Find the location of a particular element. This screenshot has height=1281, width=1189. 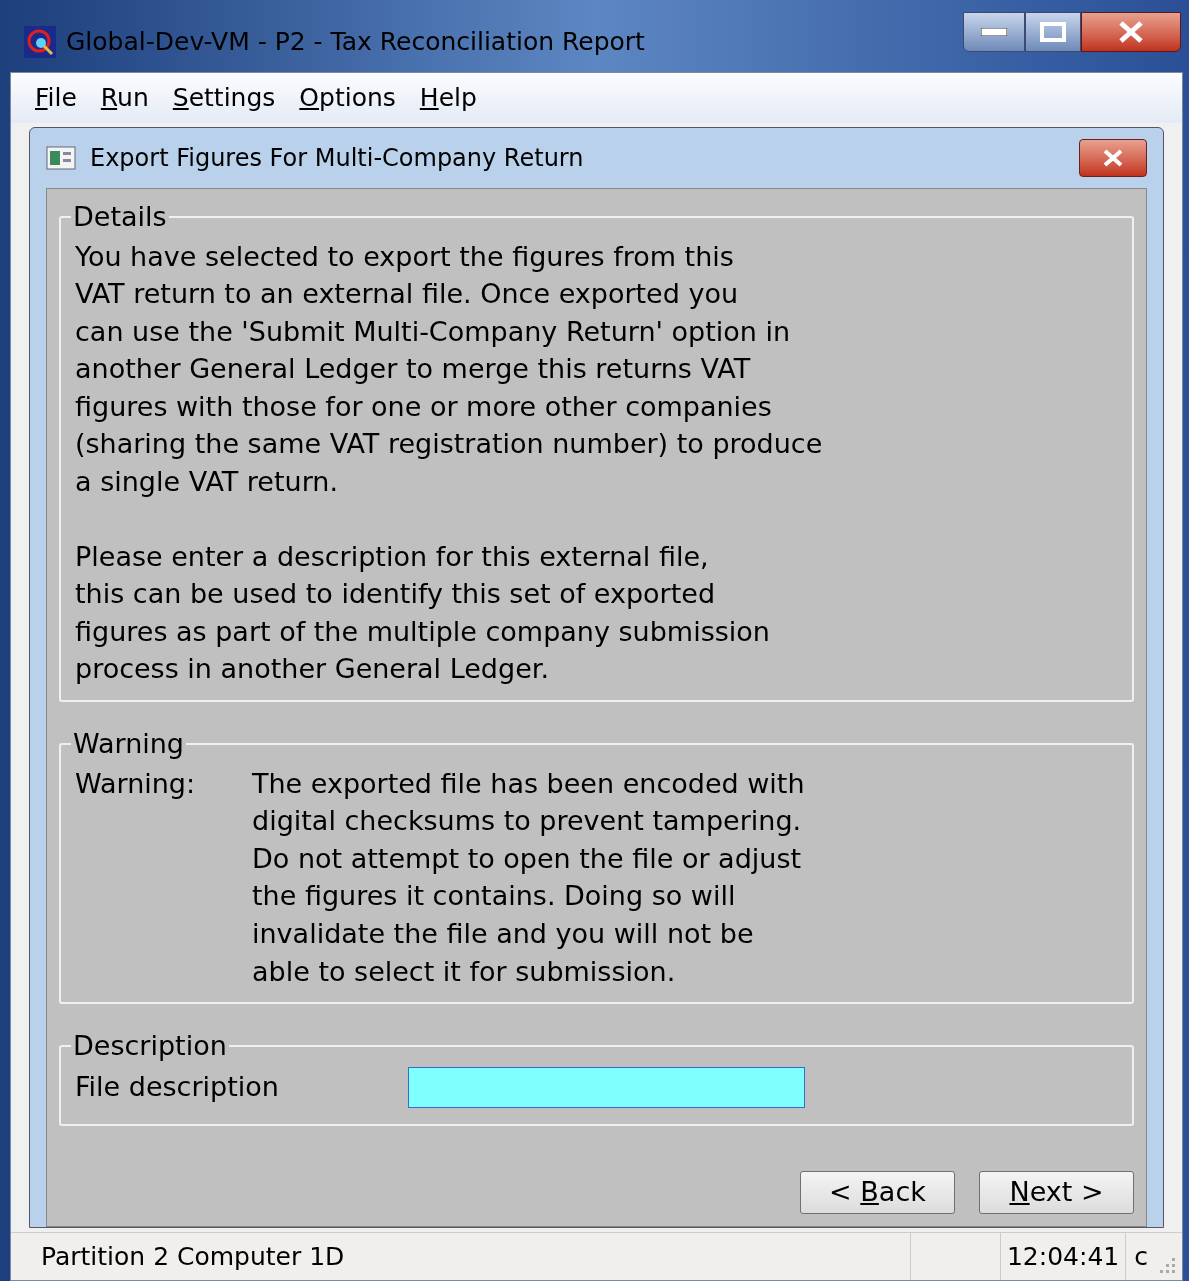

maximize-icon is located at coordinates (1053, 32).